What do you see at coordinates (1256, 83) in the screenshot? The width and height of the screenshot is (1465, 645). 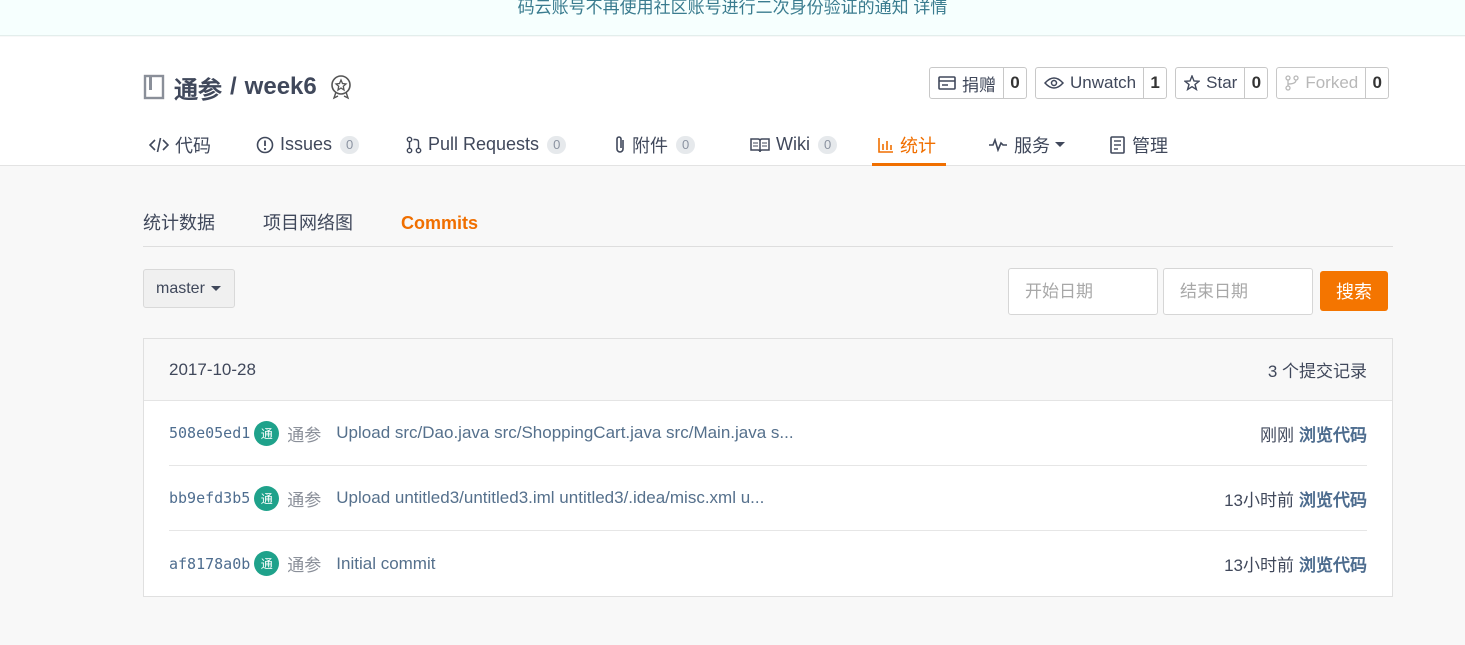 I see `star-count: 0` at bounding box center [1256, 83].